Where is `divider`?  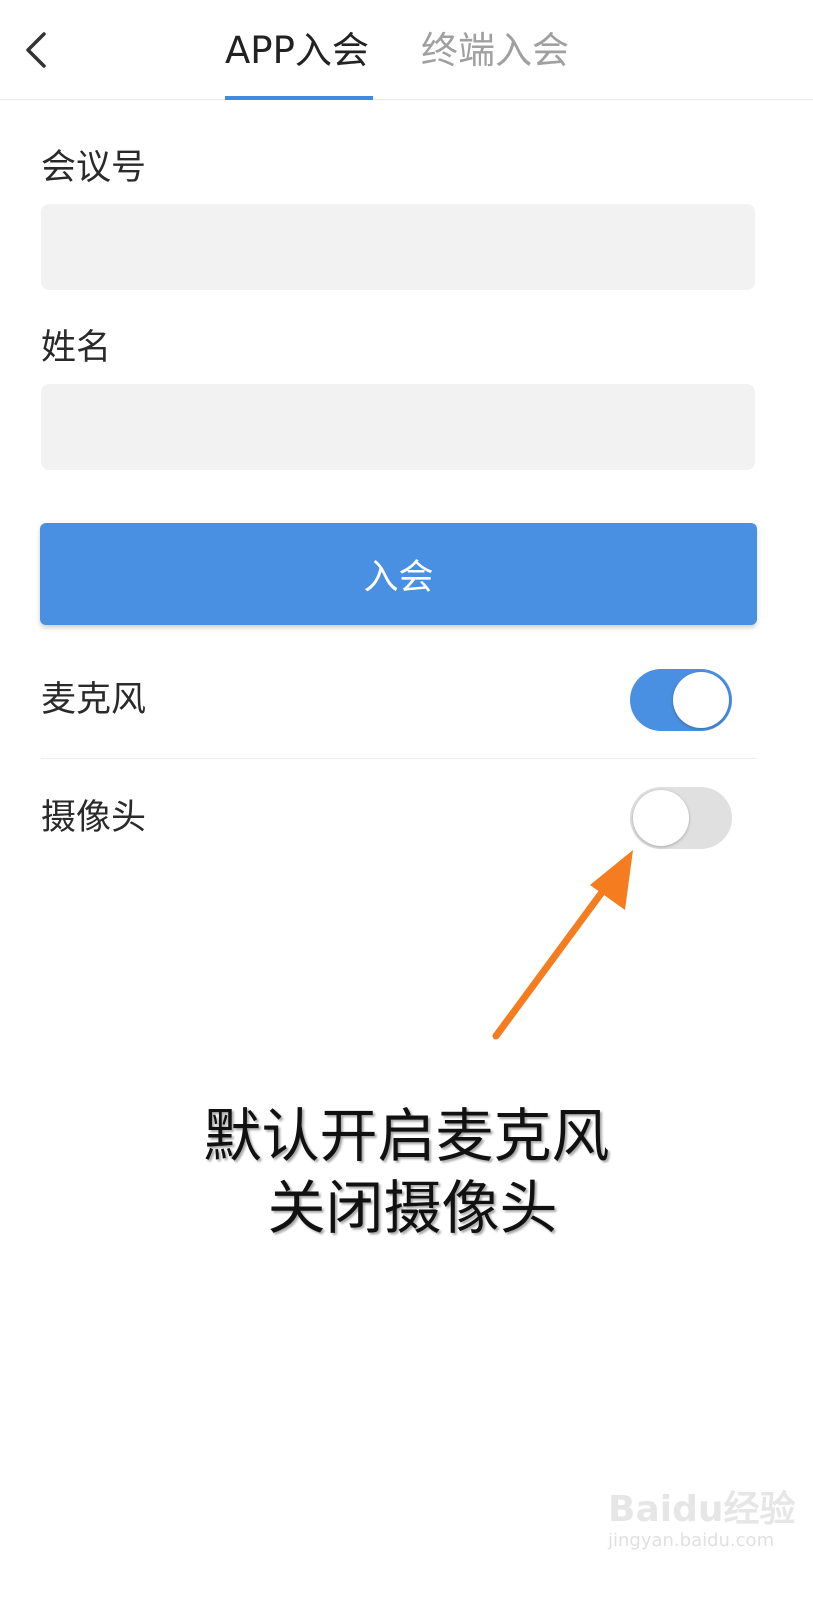 divider is located at coordinates (399, 758).